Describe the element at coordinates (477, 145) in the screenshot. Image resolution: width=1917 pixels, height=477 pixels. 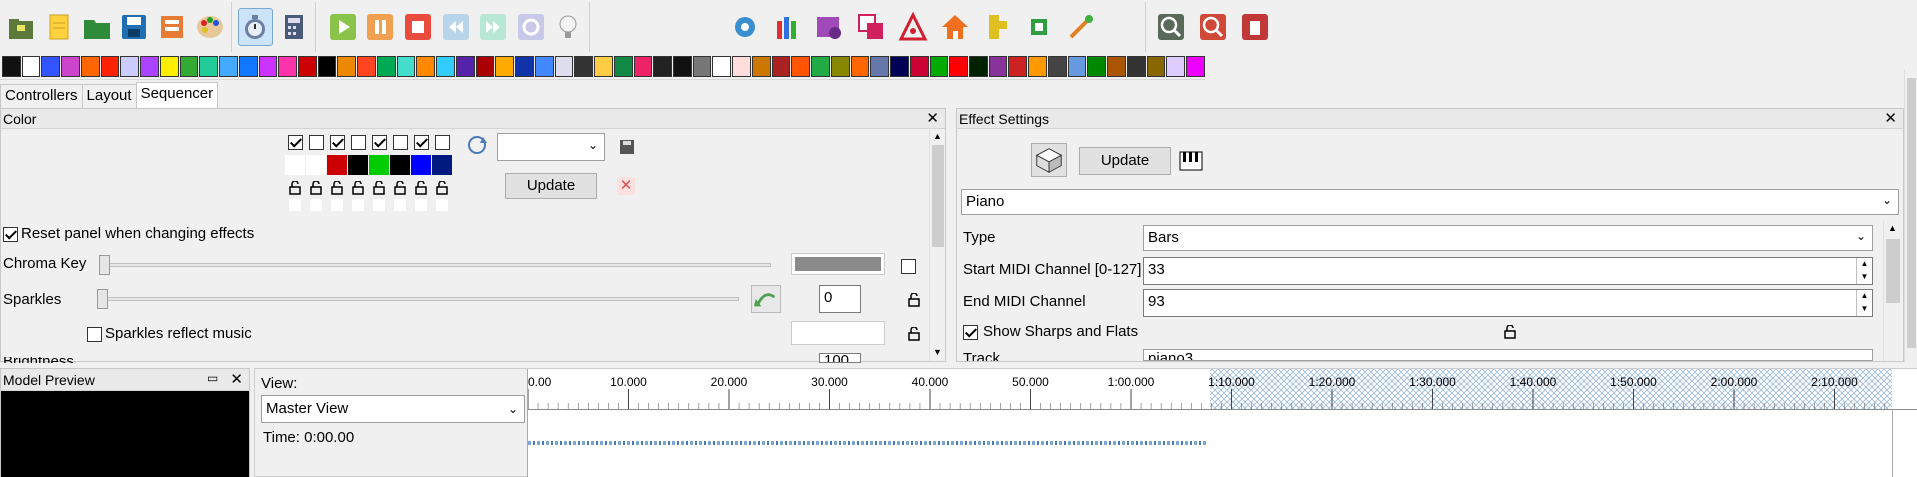
I see `refresh-palette-icon` at that location.